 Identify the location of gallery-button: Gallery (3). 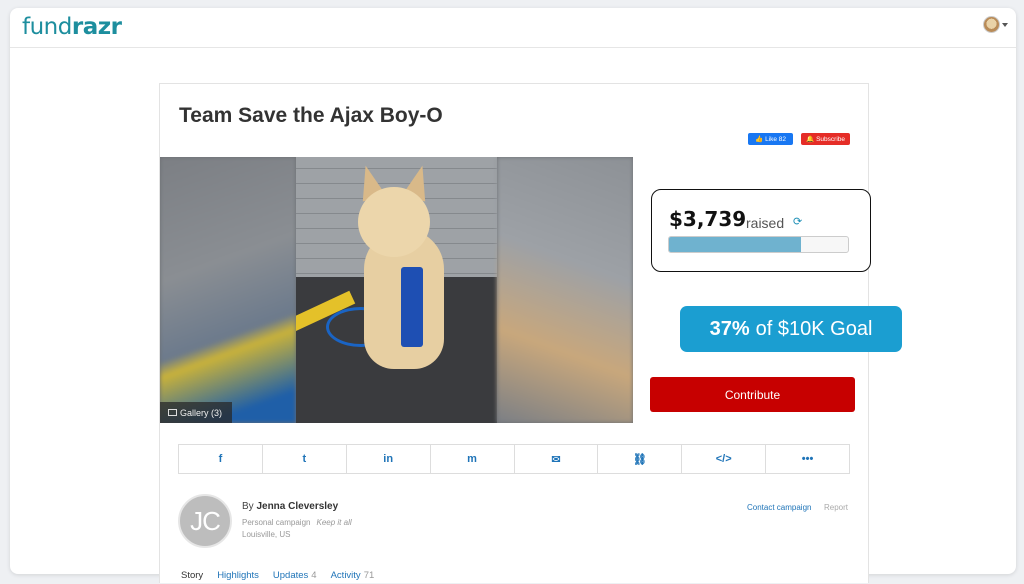
(196, 412).